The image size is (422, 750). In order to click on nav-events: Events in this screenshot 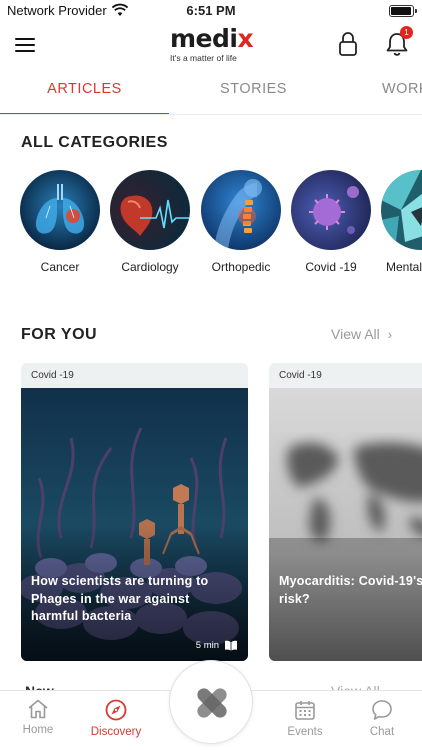, I will do `click(305, 718)`.